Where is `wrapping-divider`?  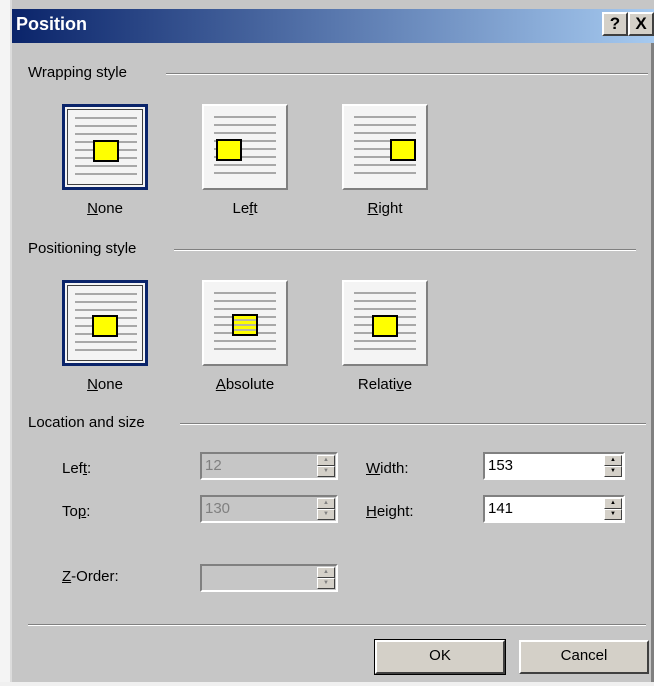 wrapping-divider is located at coordinates (407, 74).